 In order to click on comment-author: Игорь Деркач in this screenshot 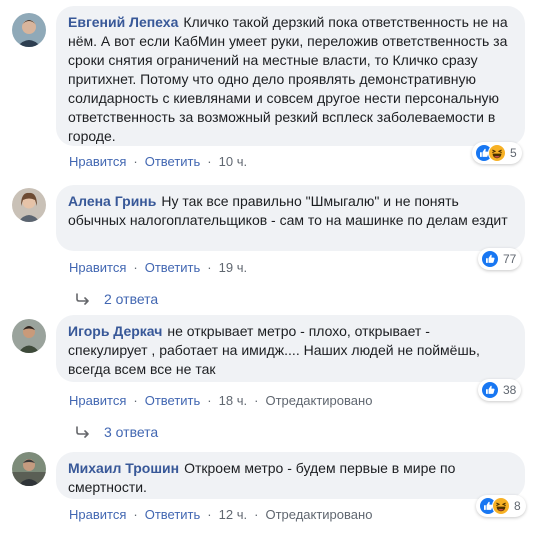, I will do `click(115, 331)`.